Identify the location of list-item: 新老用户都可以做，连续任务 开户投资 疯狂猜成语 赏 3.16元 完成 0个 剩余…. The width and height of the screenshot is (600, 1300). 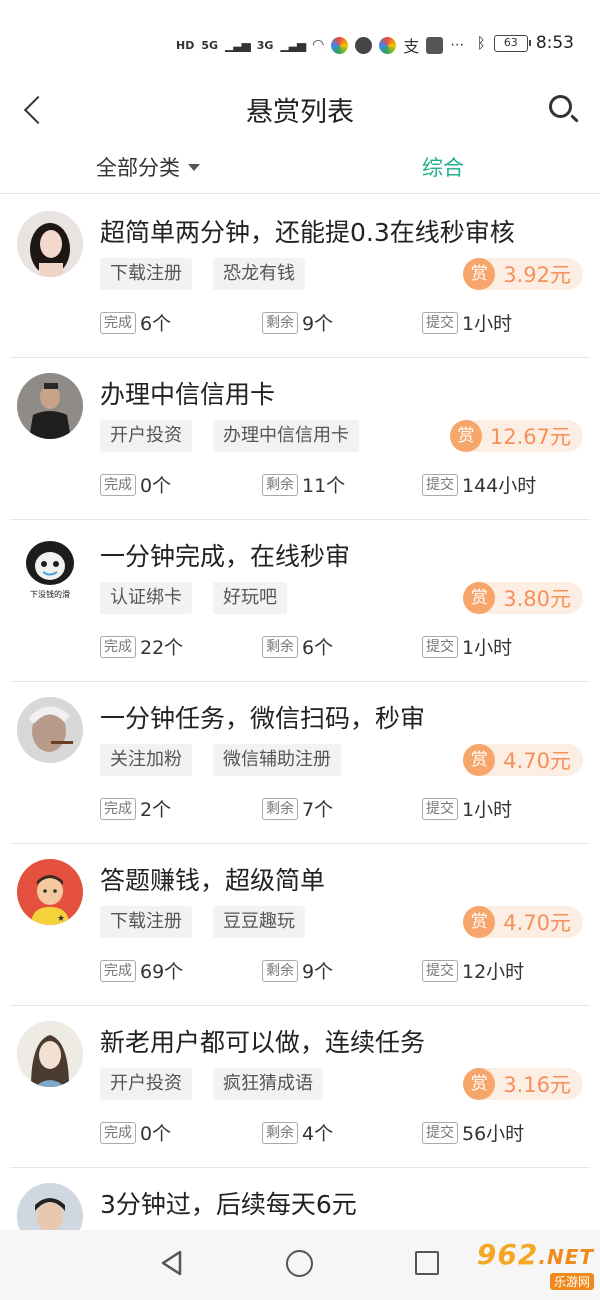
(300, 1086).